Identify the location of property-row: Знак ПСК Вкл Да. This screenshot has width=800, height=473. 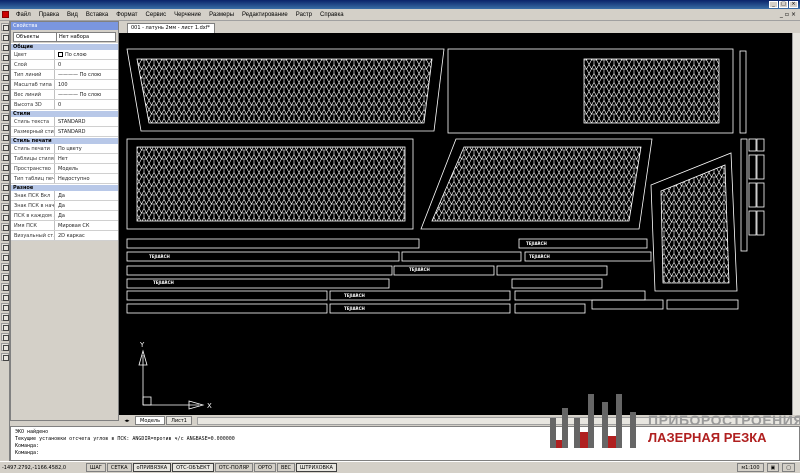
(64, 196).